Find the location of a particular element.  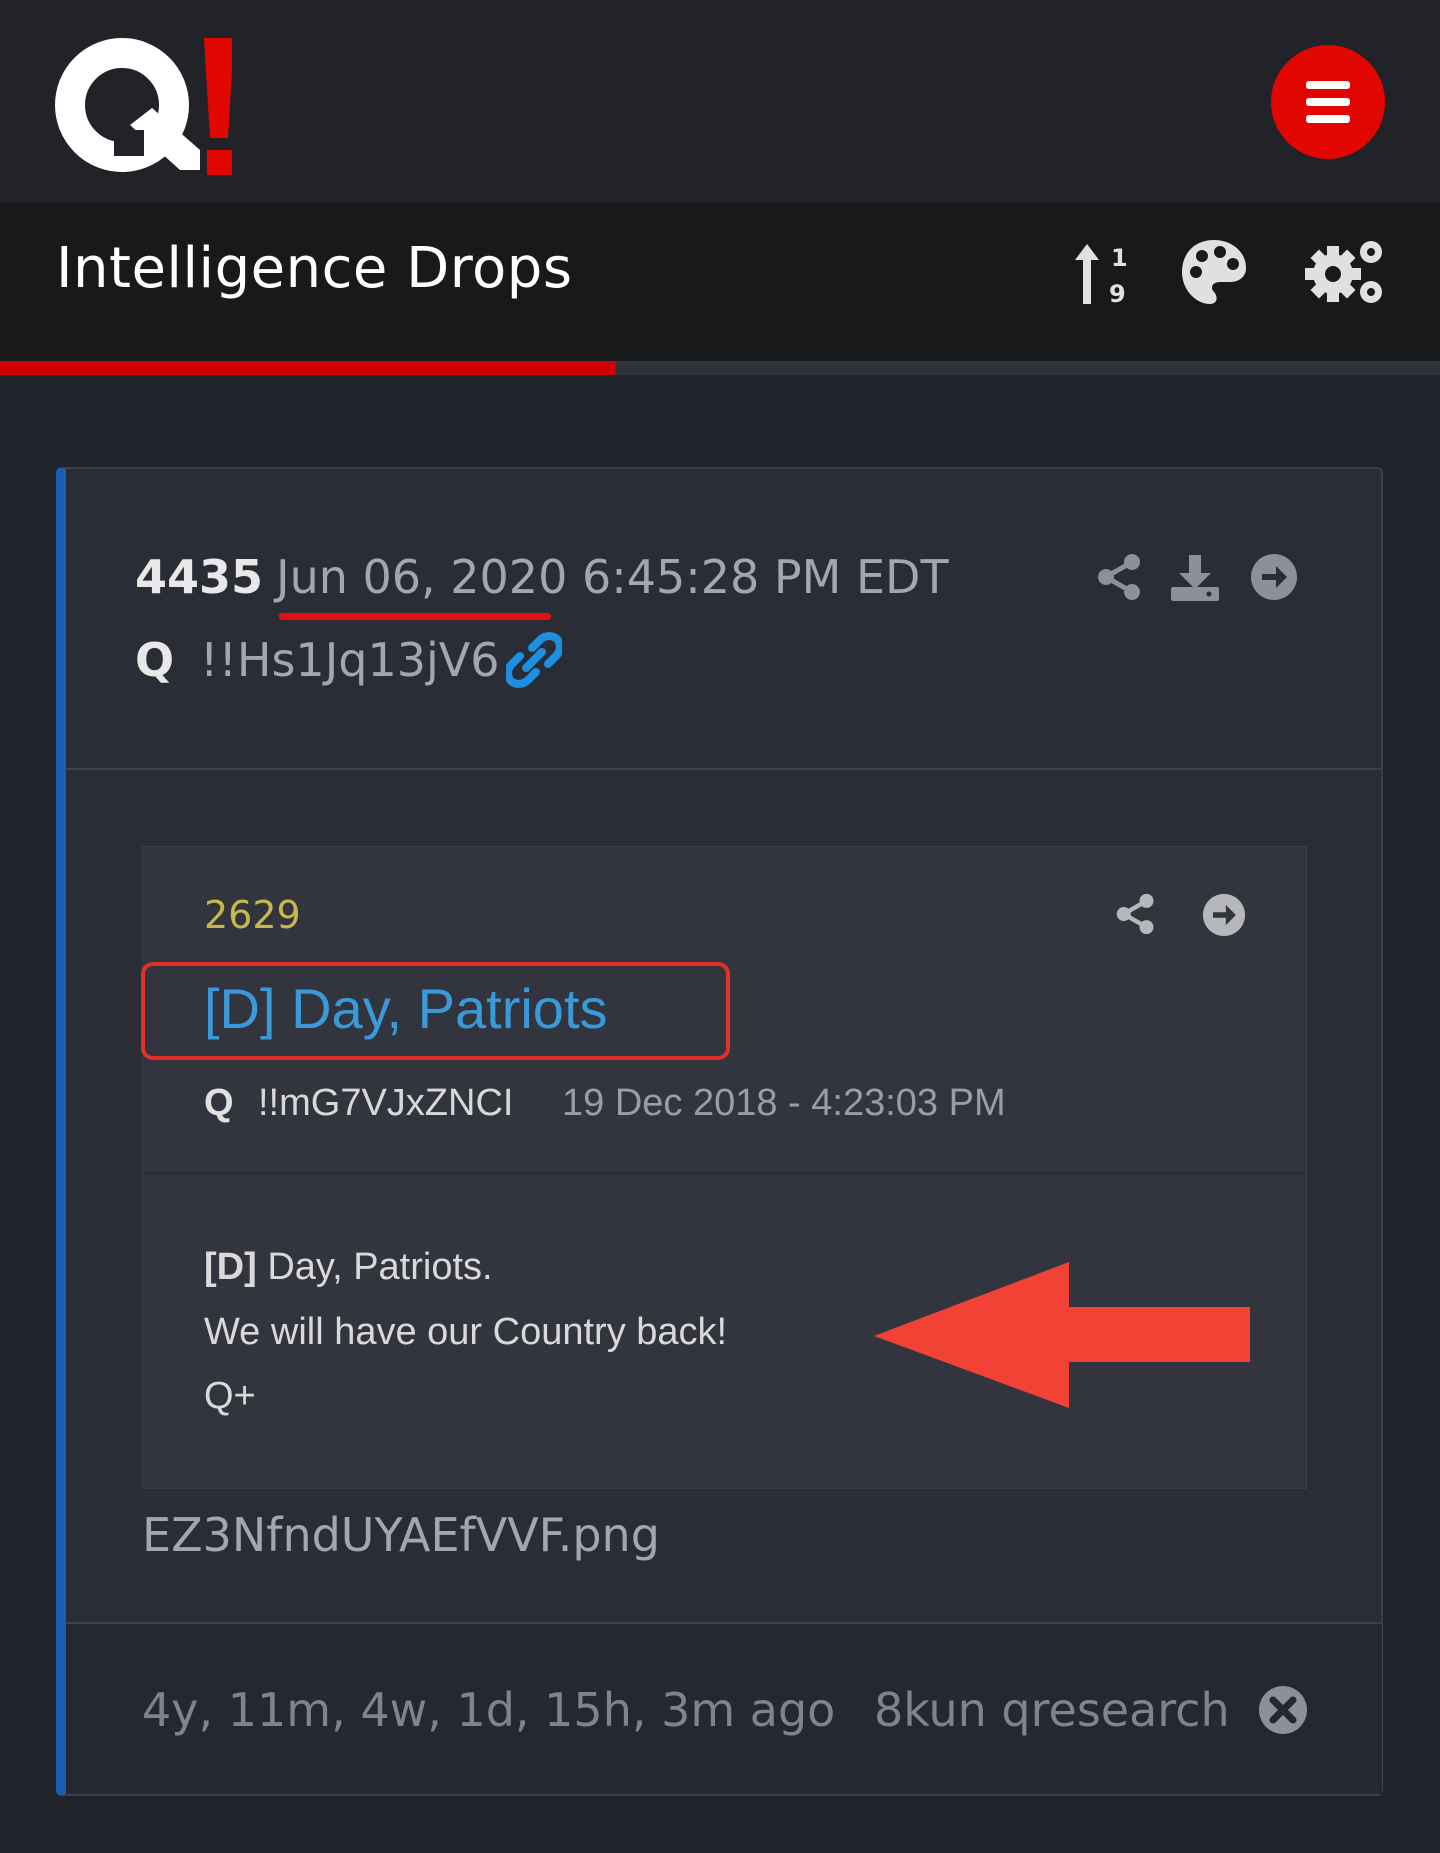

menu-button is located at coordinates (1328, 102).